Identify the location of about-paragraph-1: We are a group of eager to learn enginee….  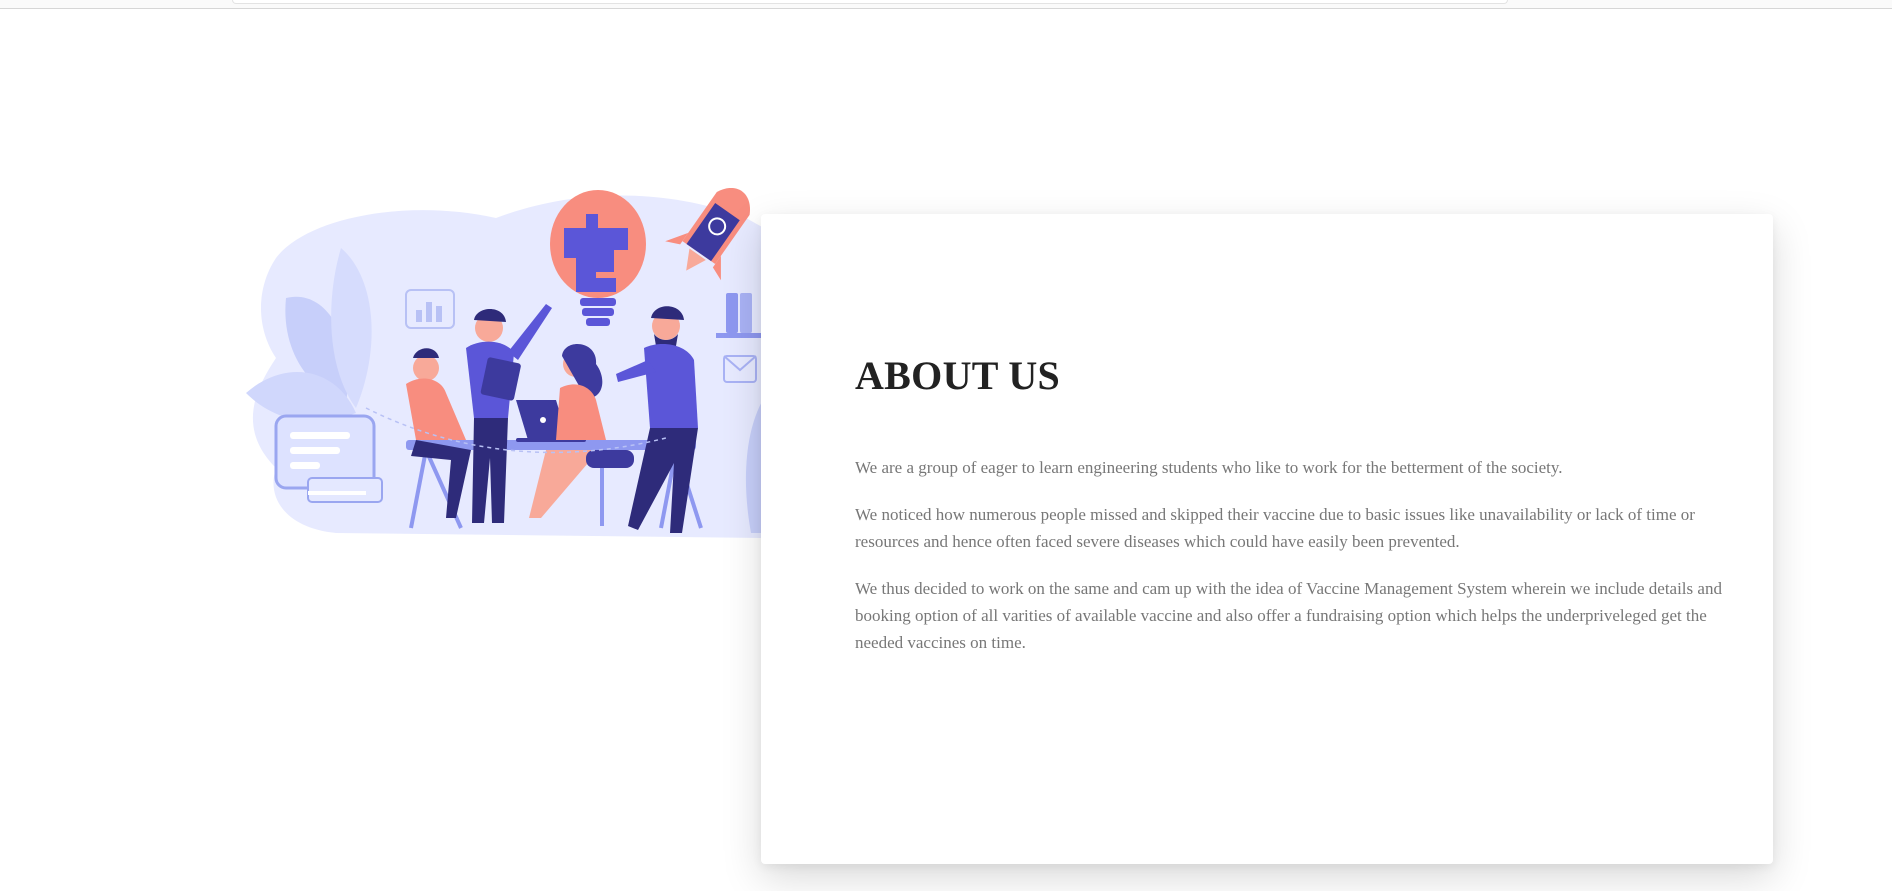
(1209, 467).